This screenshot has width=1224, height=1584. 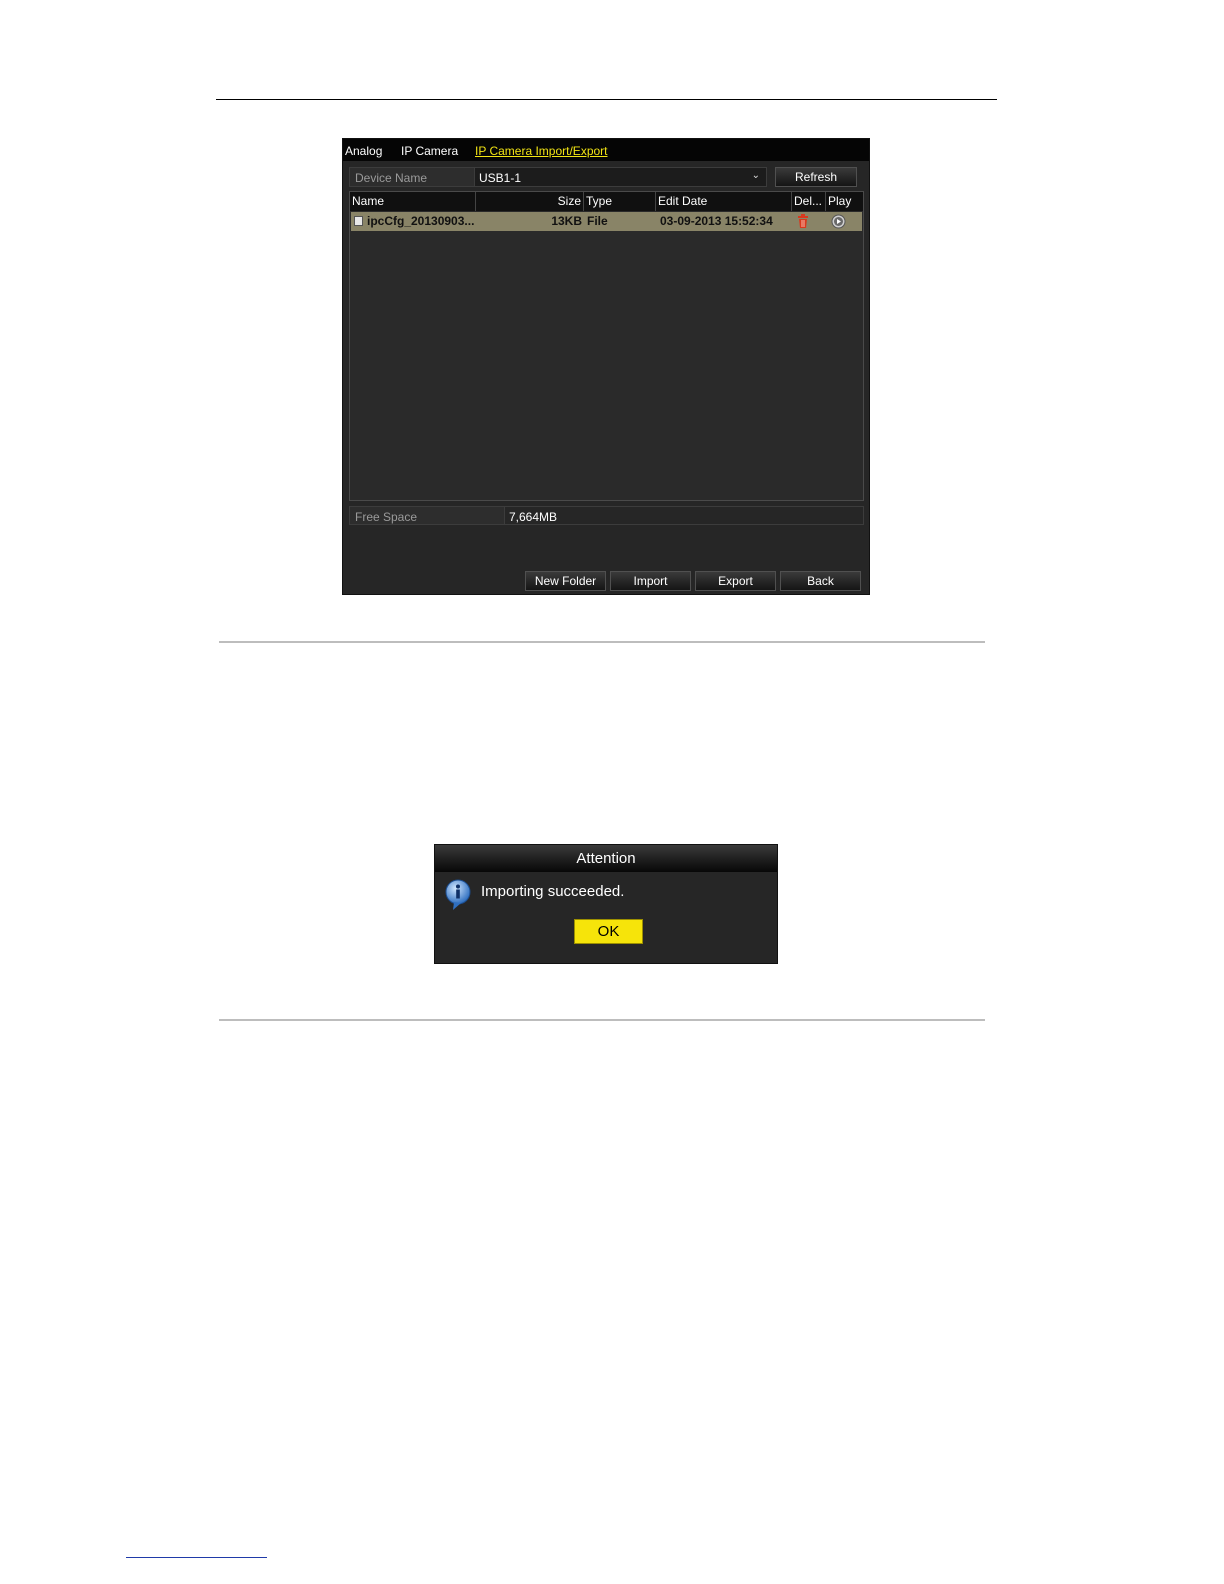 What do you see at coordinates (755, 175) in the screenshot?
I see `chevron-down-icon: ⌄` at bounding box center [755, 175].